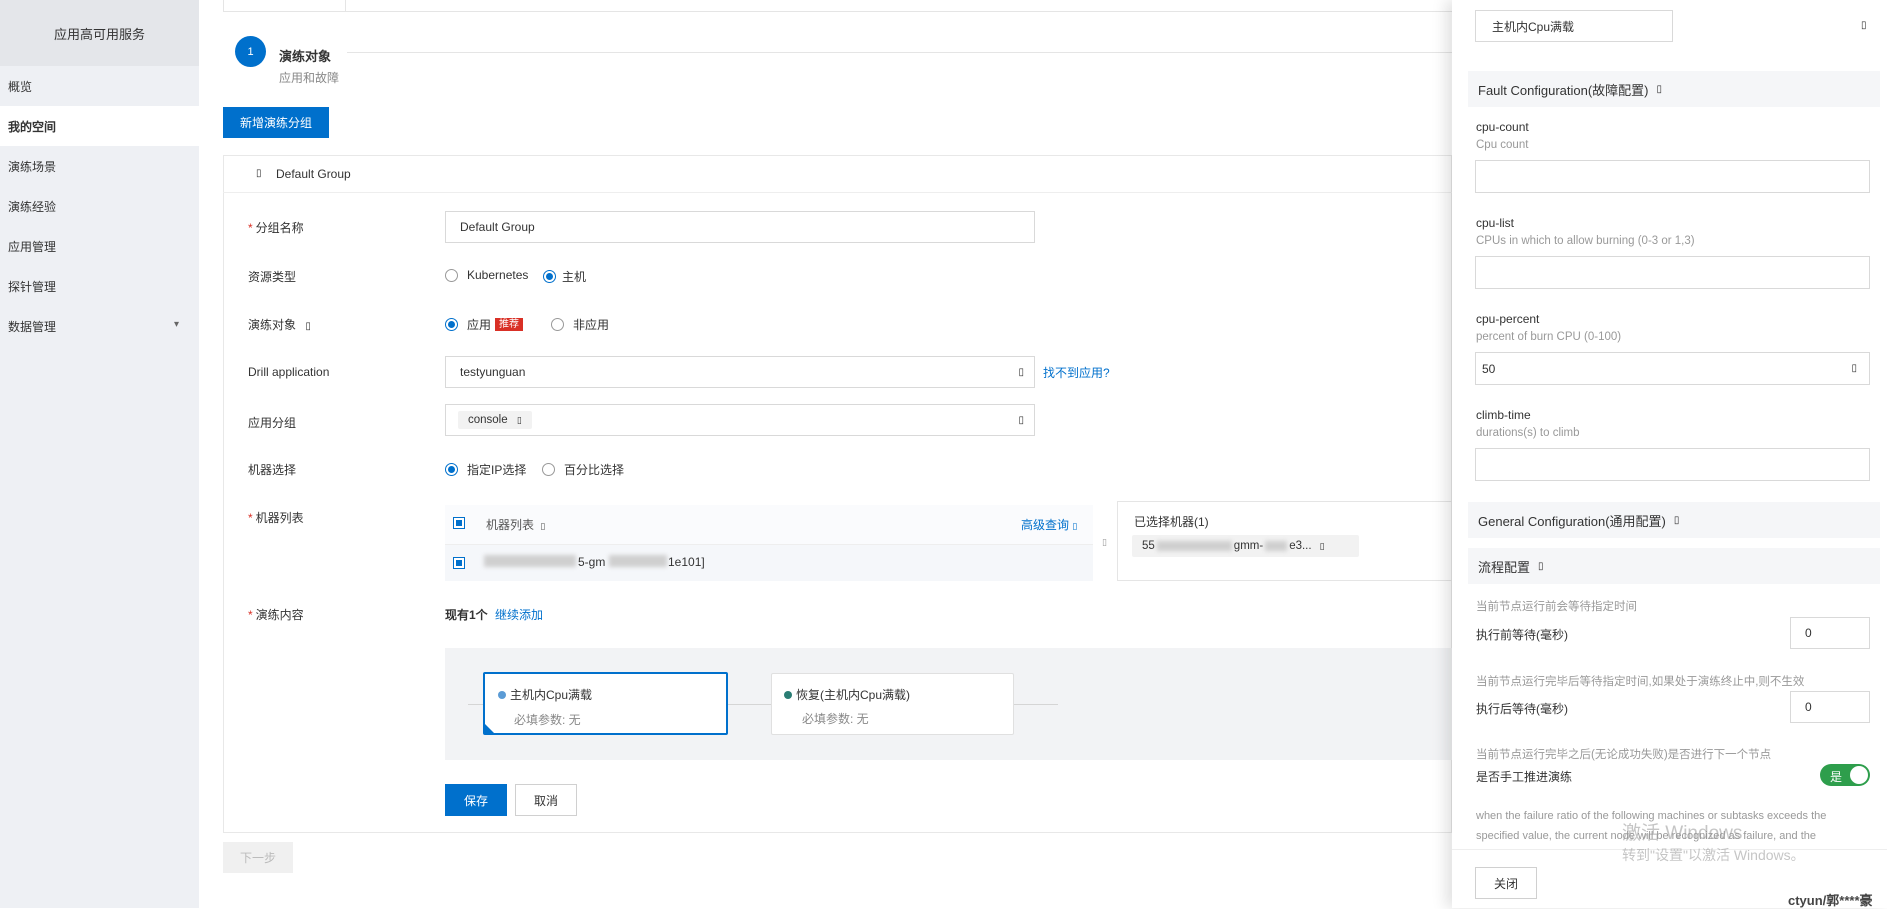  What do you see at coordinates (1672, 272) in the screenshot?
I see `cpu-list-input` at bounding box center [1672, 272].